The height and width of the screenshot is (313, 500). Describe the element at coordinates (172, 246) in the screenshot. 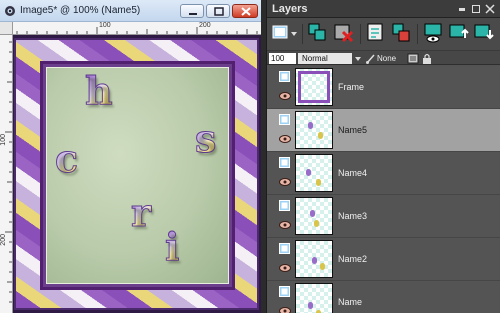

I see `letter-i: i` at that location.